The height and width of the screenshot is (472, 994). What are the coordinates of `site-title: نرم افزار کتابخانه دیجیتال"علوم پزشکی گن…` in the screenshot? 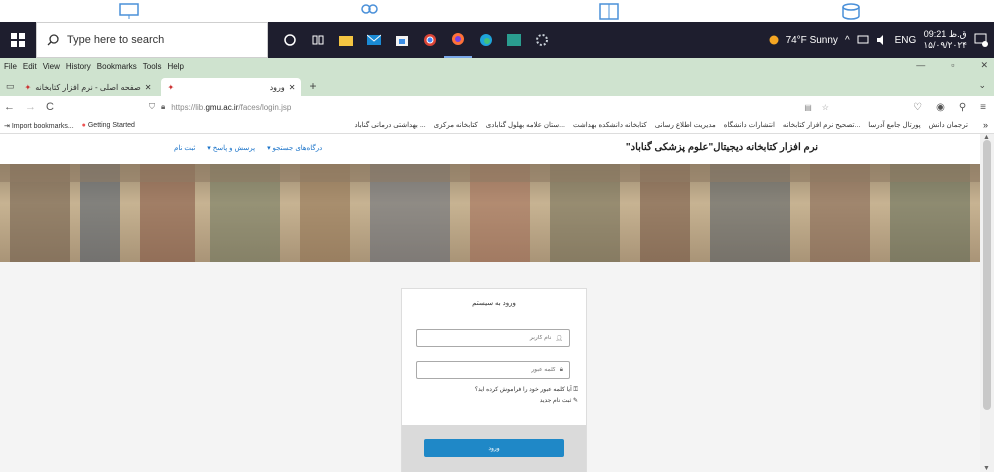 It's located at (721, 147).